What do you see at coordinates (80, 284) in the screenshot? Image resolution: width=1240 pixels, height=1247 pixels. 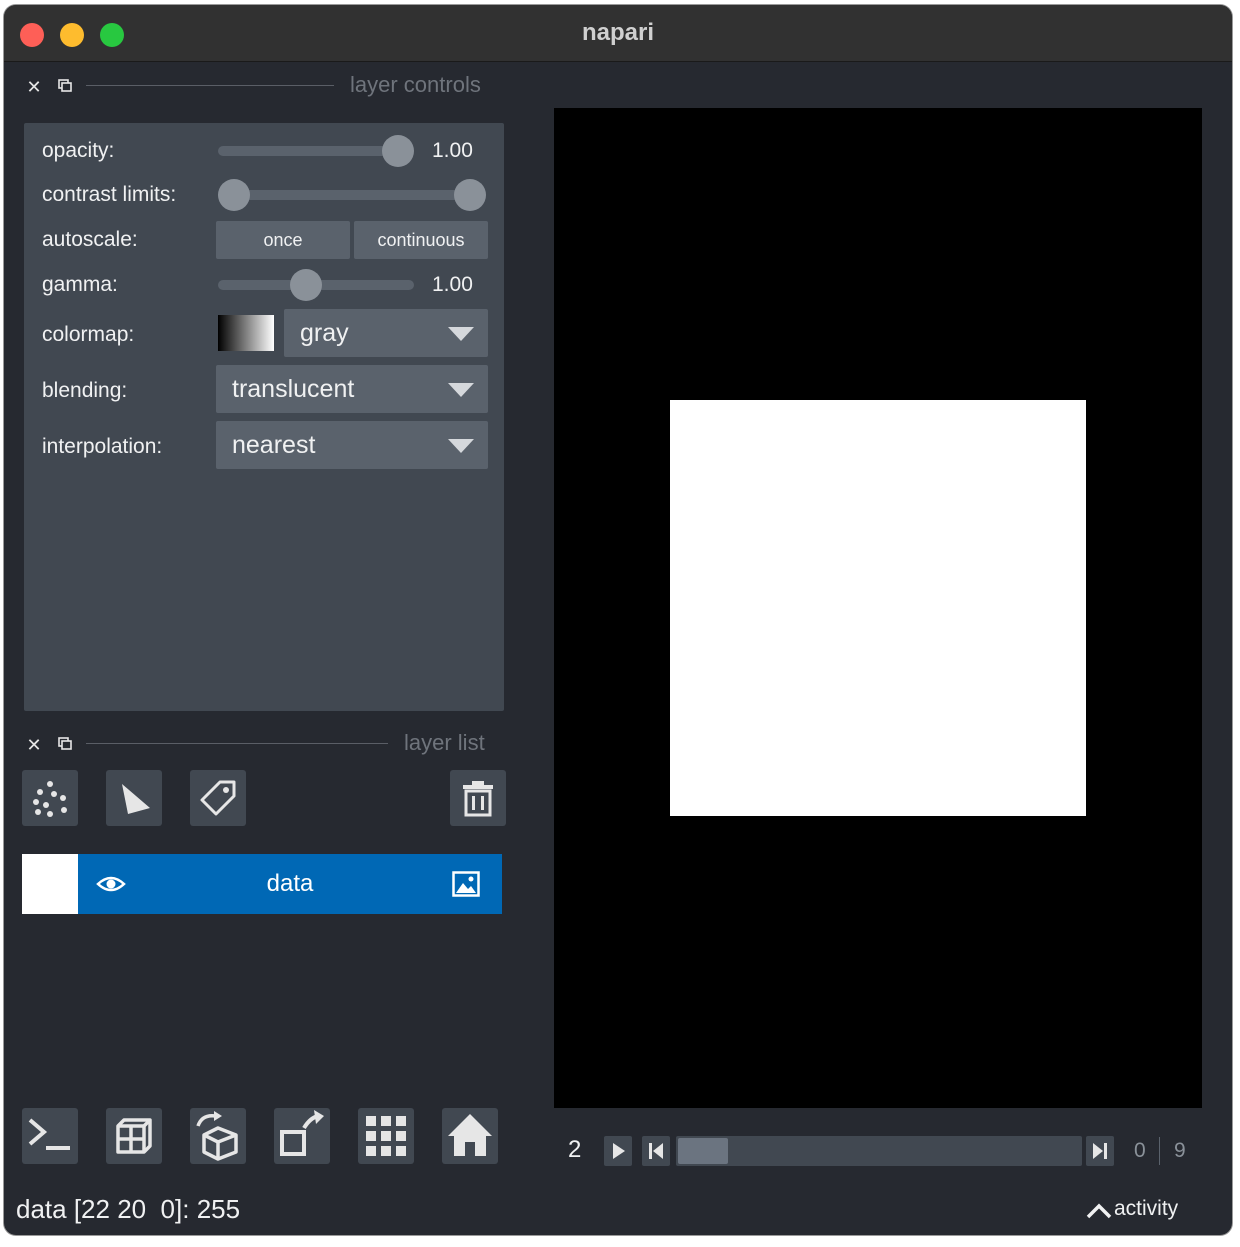 I see `gamma-label: gamma:` at bounding box center [80, 284].